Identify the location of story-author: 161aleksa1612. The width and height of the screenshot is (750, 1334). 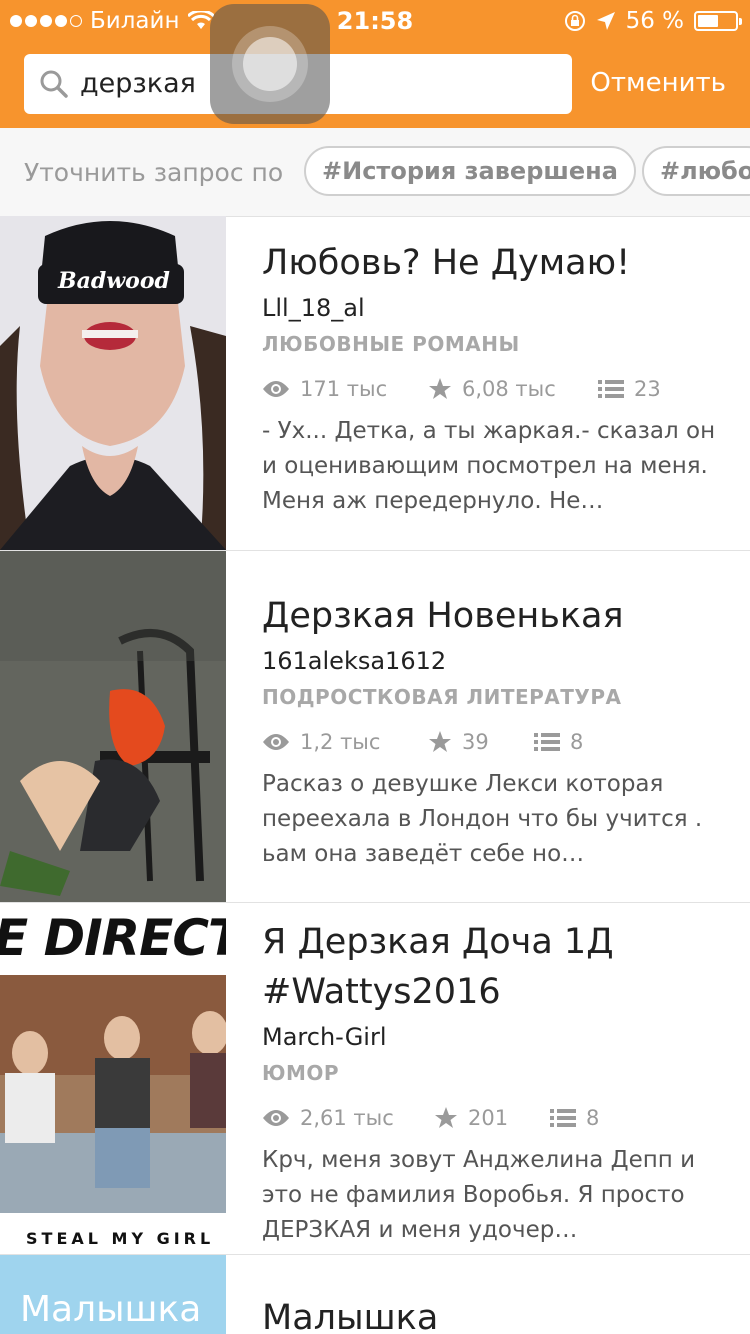
(497, 661).